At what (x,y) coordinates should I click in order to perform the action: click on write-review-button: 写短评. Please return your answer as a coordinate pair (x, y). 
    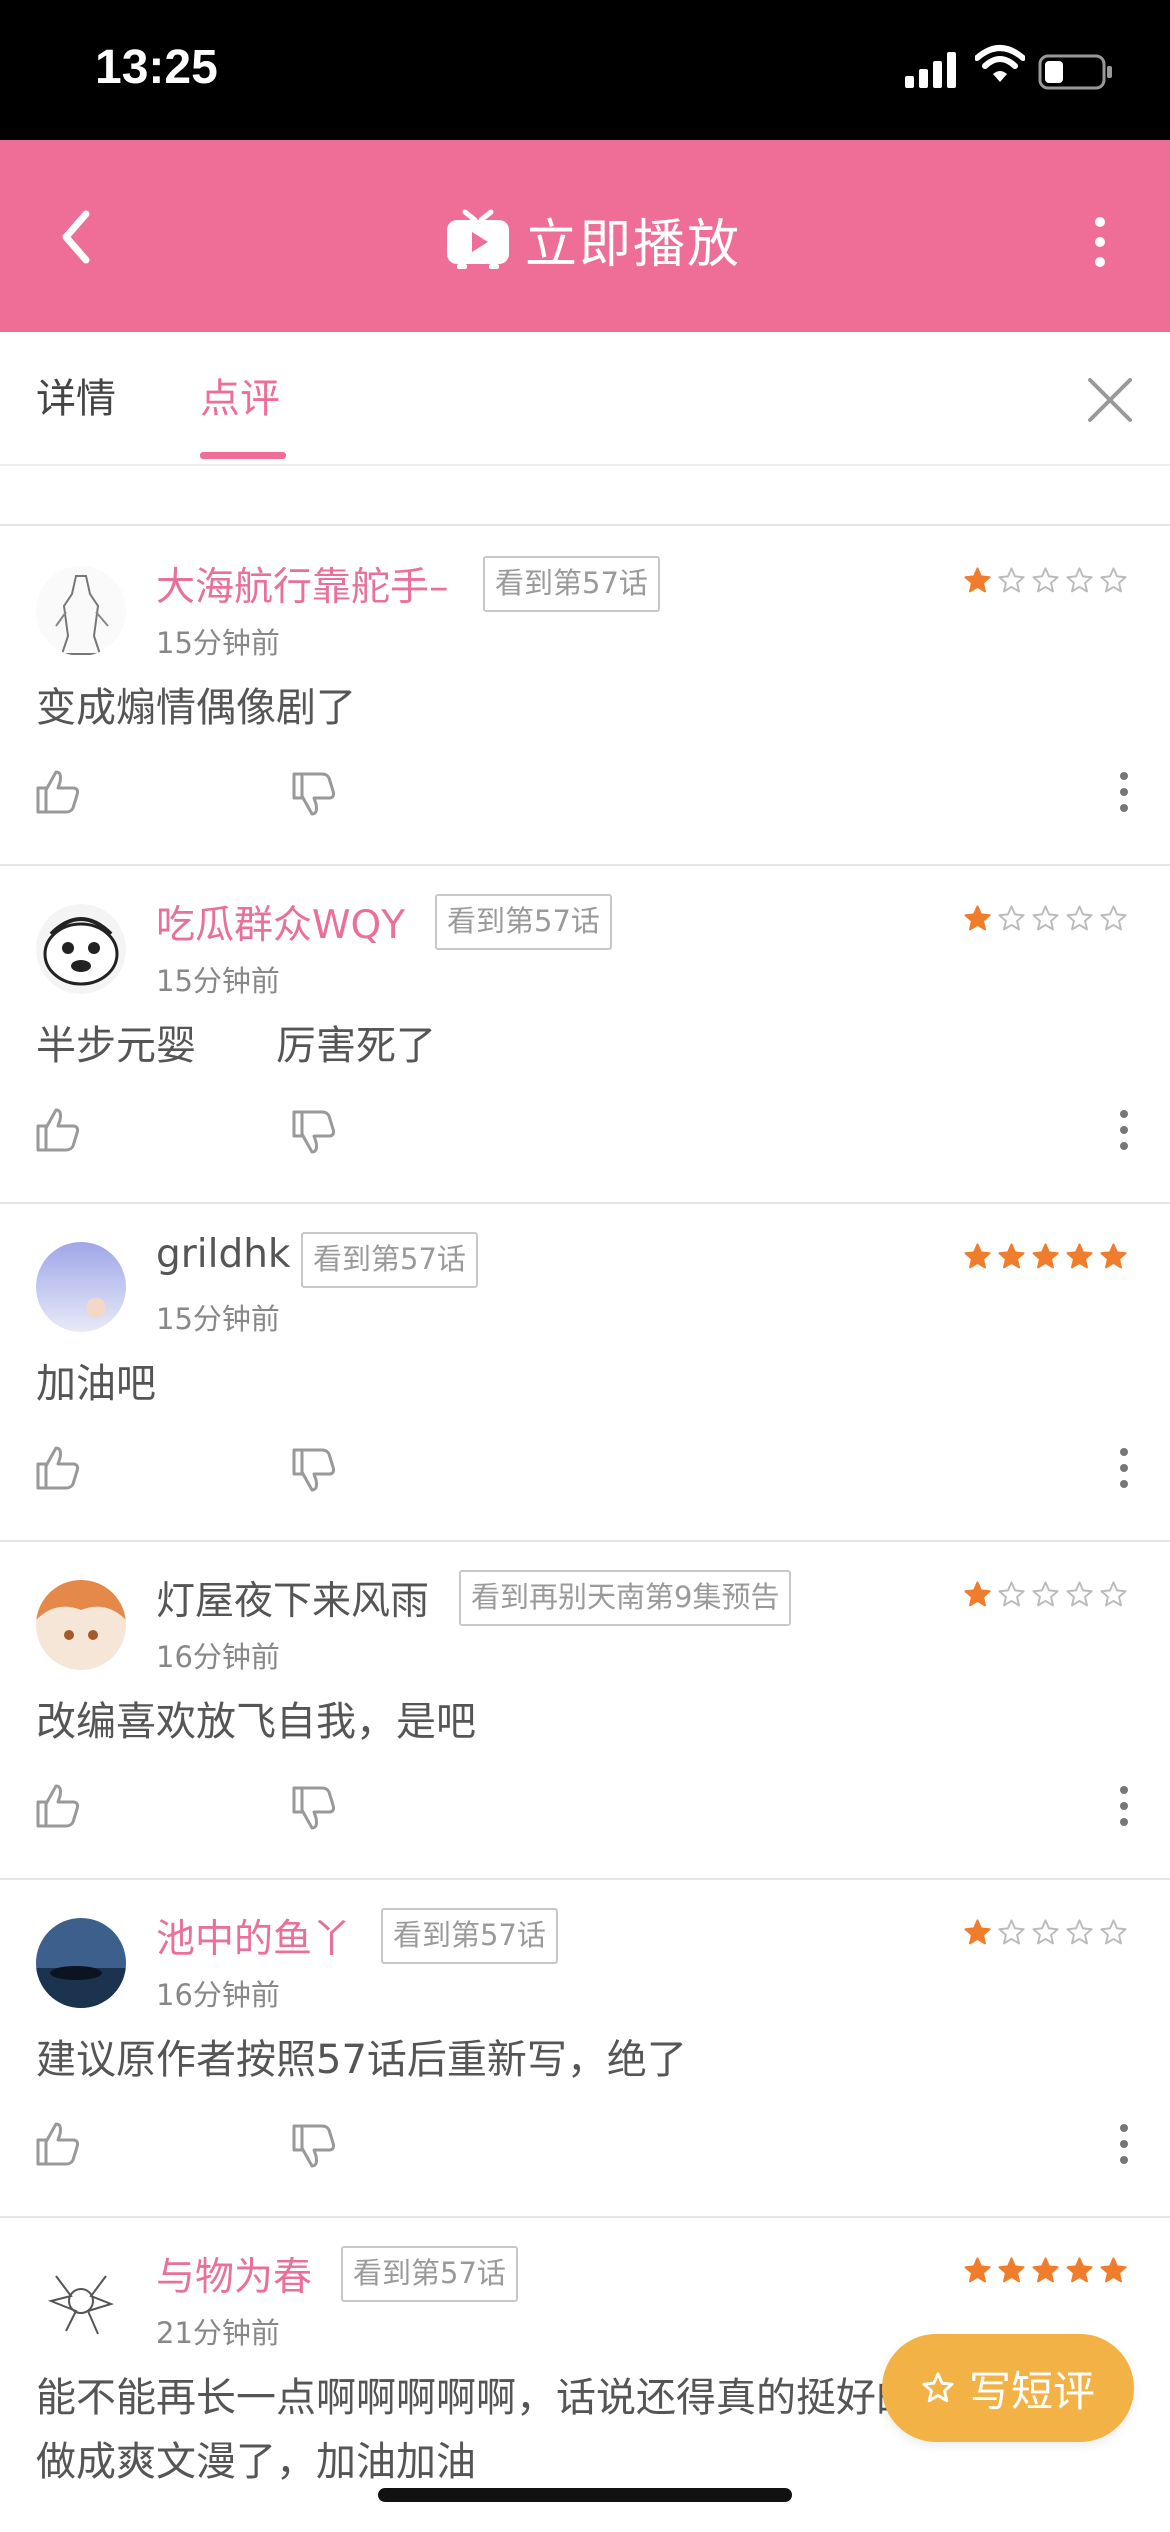
    Looking at the image, I should click on (1008, 2388).